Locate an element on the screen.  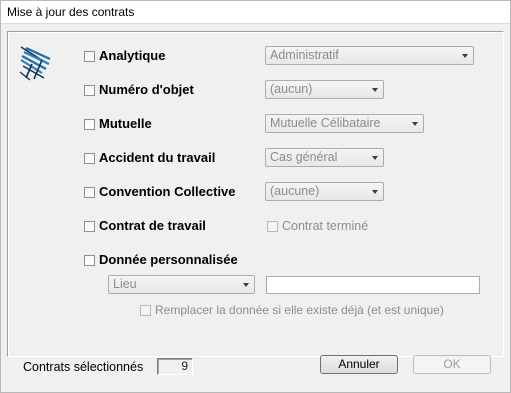
convention-collective-select: (aucune) is located at coordinates (324, 191).